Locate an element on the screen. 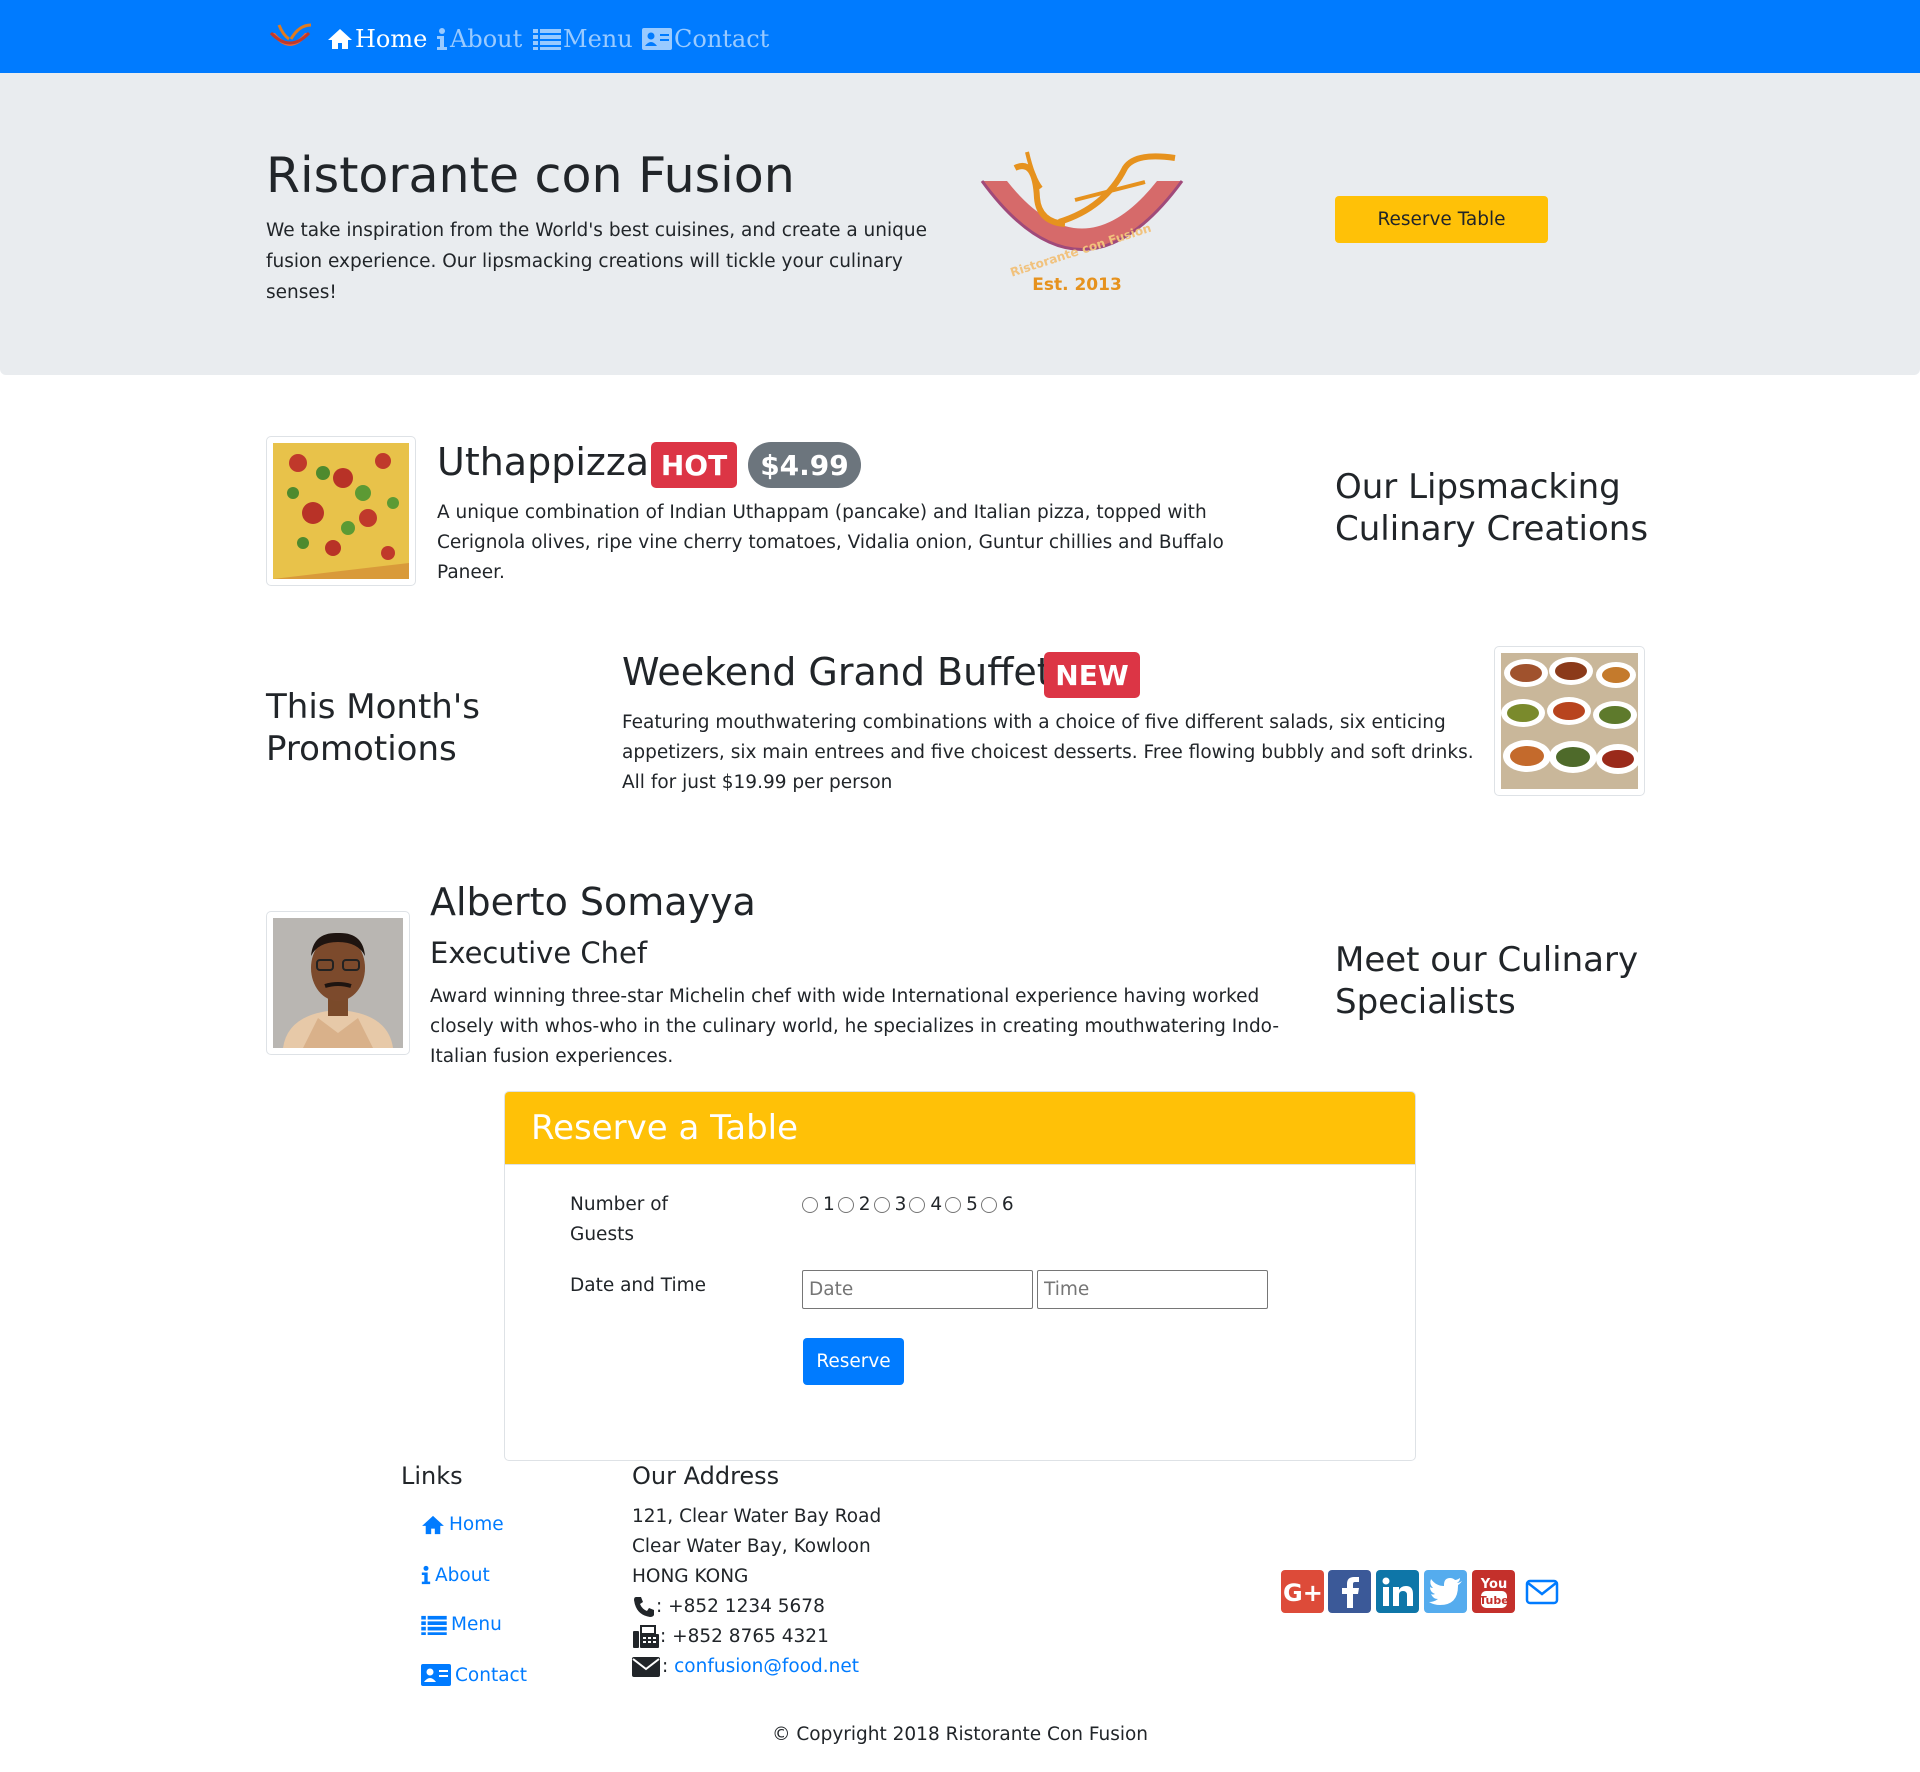  nav-home: Home is located at coordinates (377, 39).